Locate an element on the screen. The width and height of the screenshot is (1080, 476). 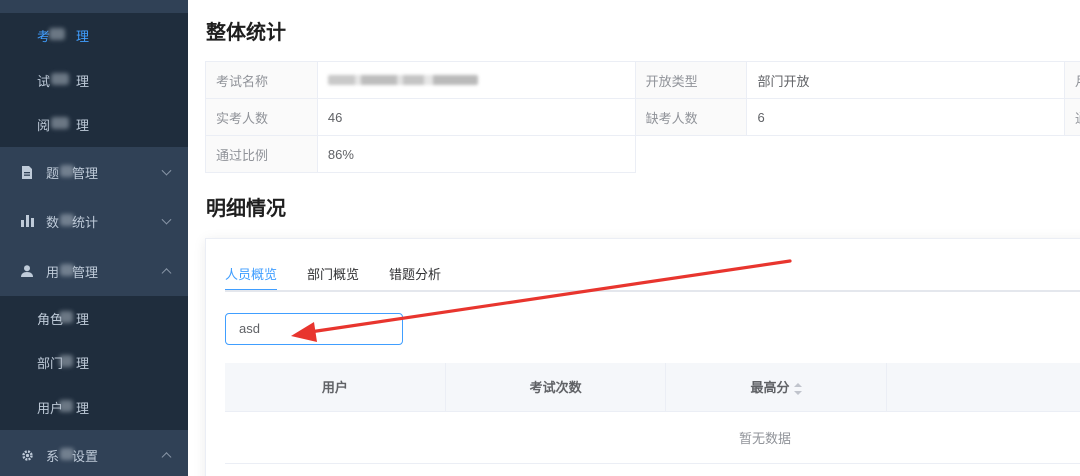
sidebar-item-label: 角色管理 is located at coordinates (63, 319).